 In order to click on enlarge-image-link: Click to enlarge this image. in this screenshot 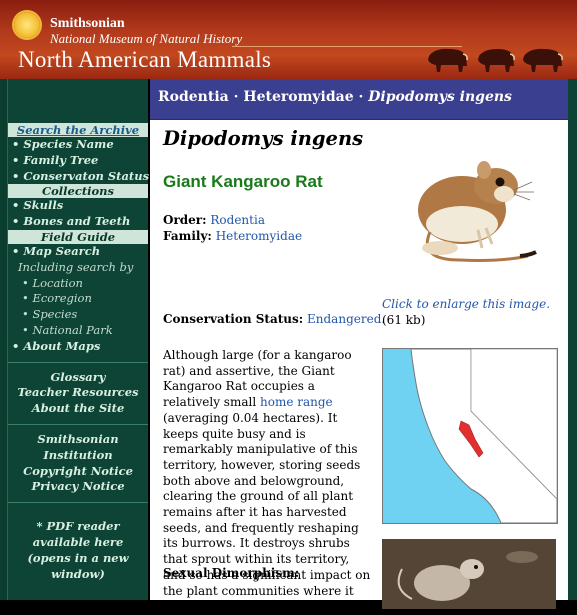, I will do `click(466, 304)`.